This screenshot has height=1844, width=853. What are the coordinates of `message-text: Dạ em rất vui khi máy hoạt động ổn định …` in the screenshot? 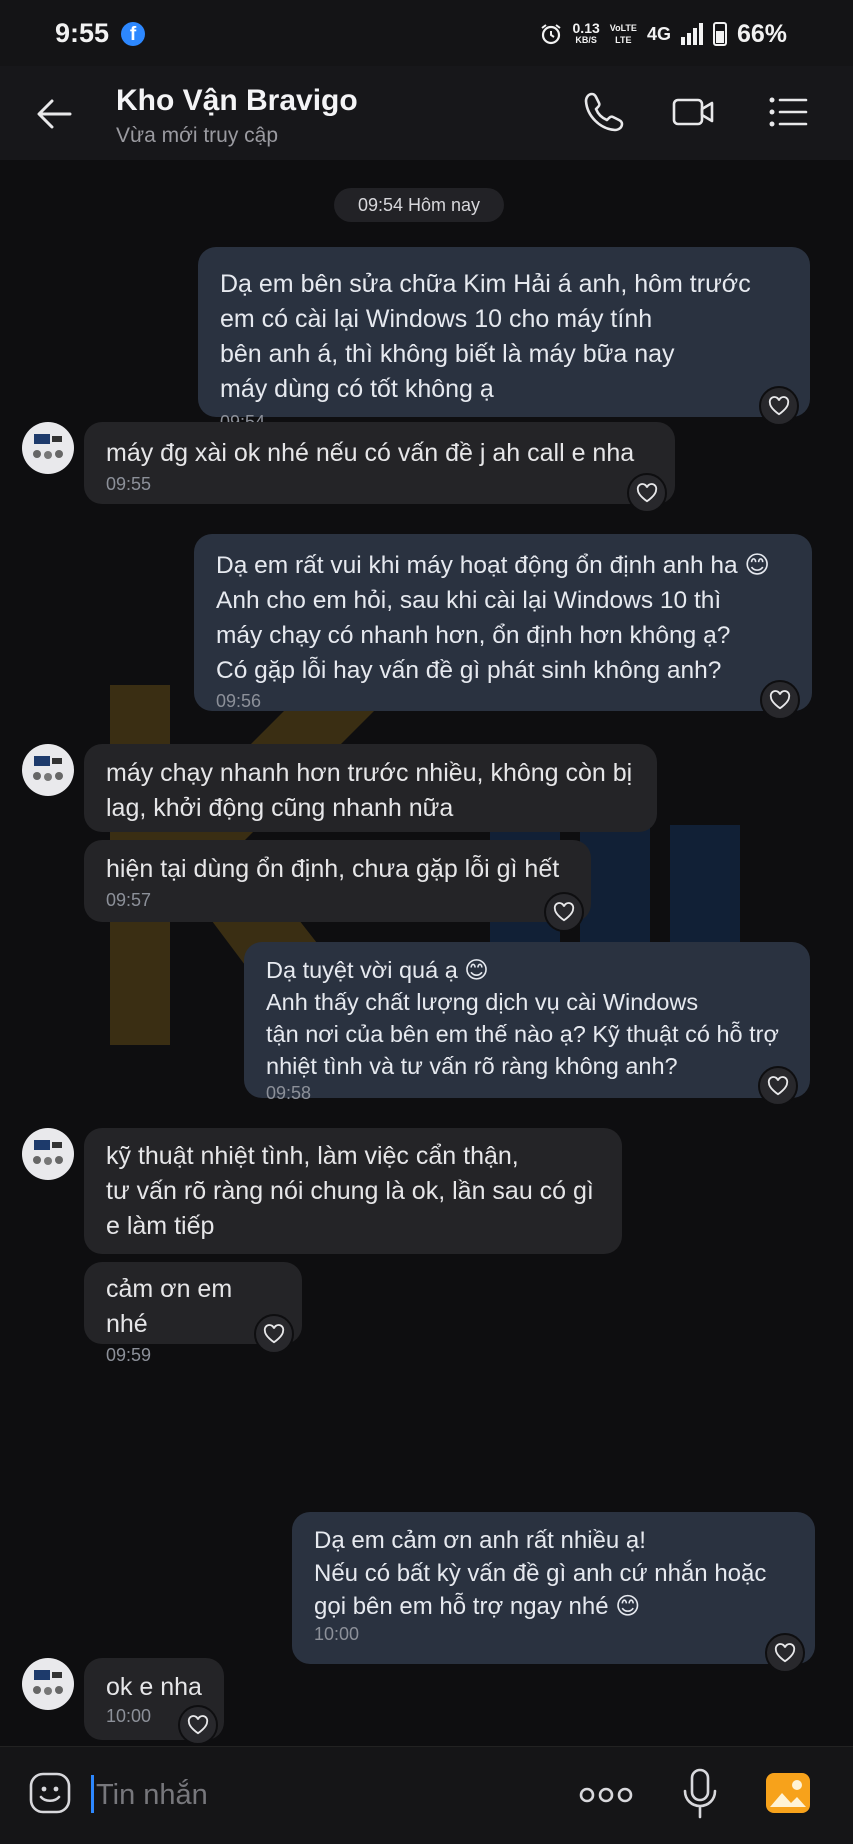 It's located at (493, 618).